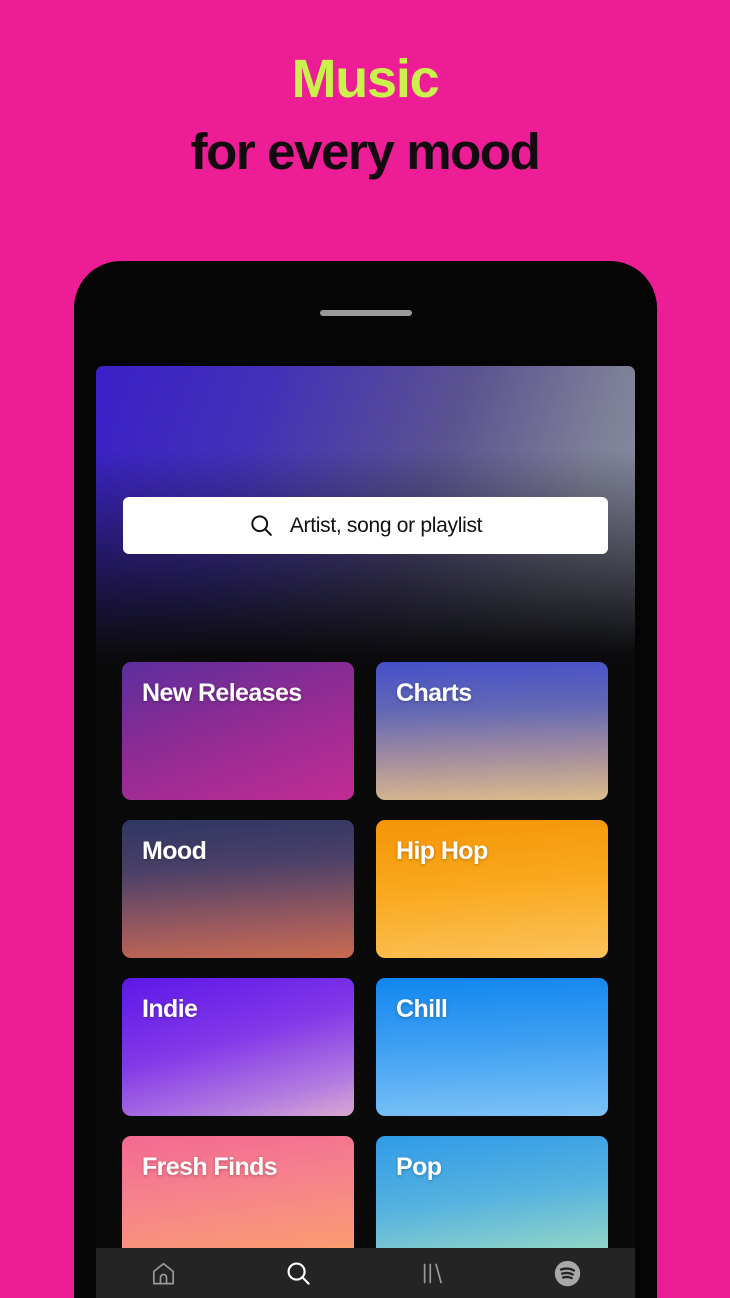 The height and width of the screenshot is (1298, 730). I want to click on tile-label: Hip Hop, so click(442, 851).